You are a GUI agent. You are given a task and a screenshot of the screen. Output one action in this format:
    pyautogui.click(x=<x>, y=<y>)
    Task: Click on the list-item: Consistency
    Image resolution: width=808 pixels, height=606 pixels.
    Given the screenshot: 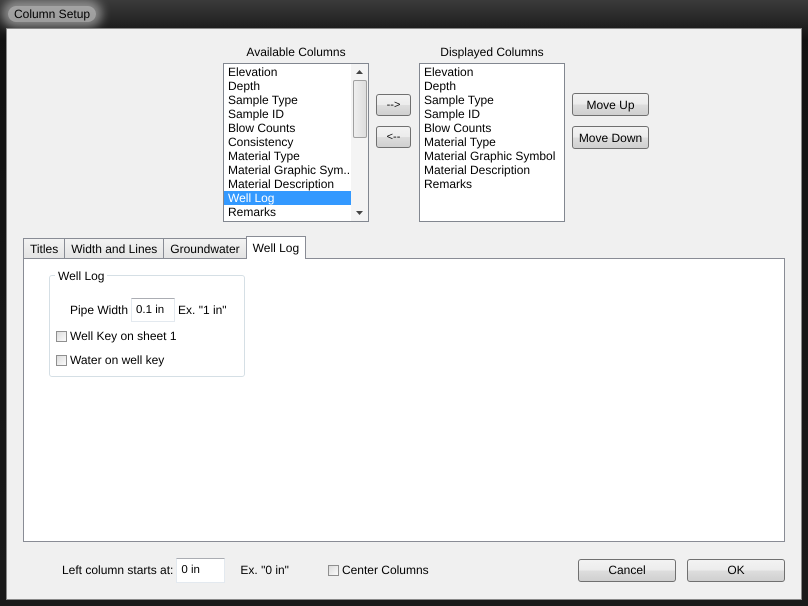 What is the action you would take?
    pyautogui.click(x=287, y=142)
    